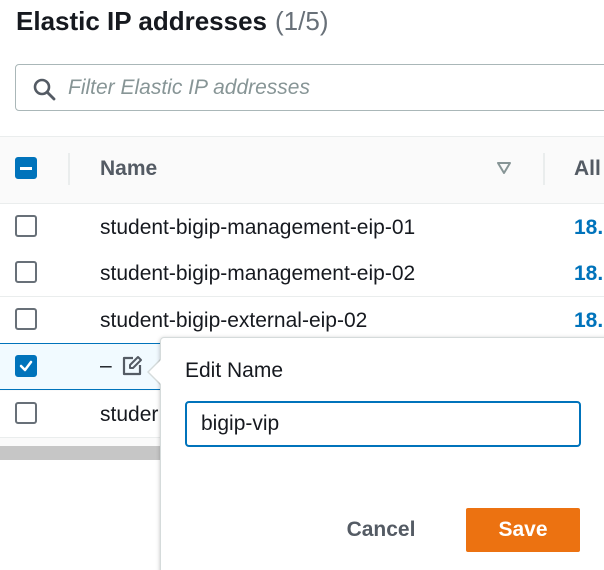 Image resolution: width=604 pixels, height=570 pixels. Describe the element at coordinates (155, 372) in the screenshot. I see `popover-arrow-fill` at that location.